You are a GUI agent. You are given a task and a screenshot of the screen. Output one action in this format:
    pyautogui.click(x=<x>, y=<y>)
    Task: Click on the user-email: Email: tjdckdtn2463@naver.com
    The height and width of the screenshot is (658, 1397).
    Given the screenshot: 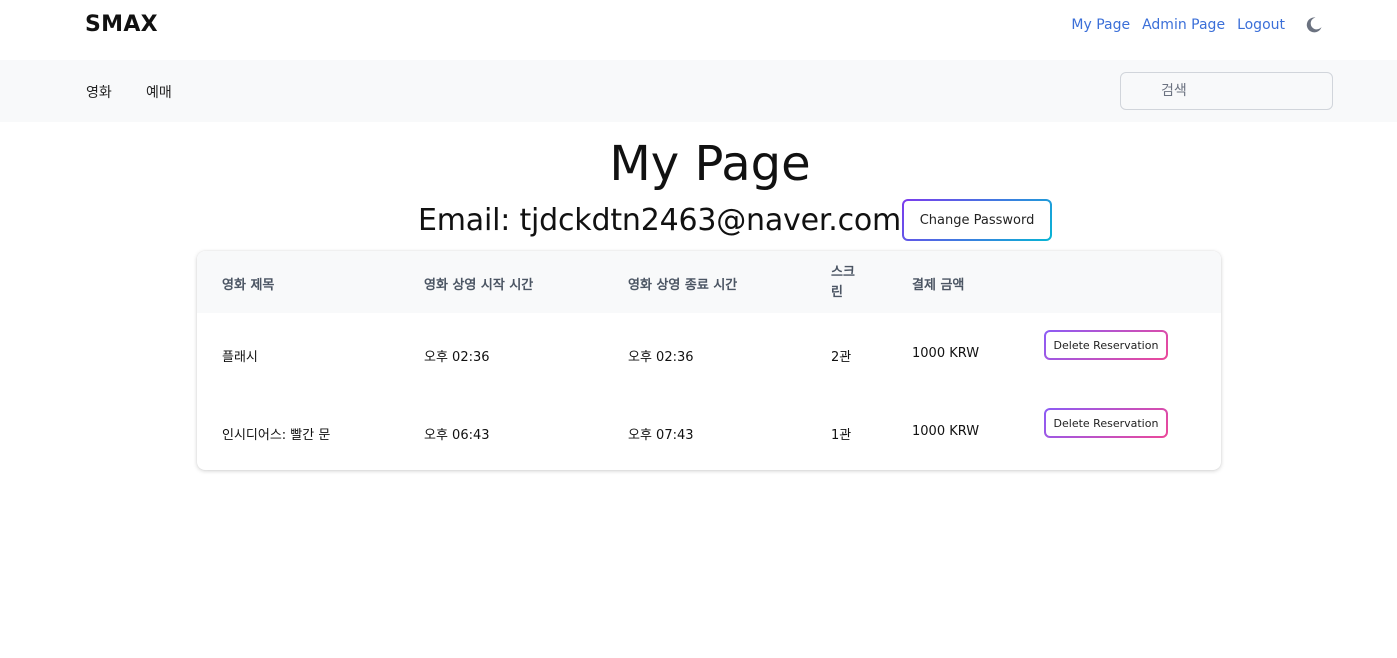 What is the action you would take?
    pyautogui.click(x=660, y=220)
    